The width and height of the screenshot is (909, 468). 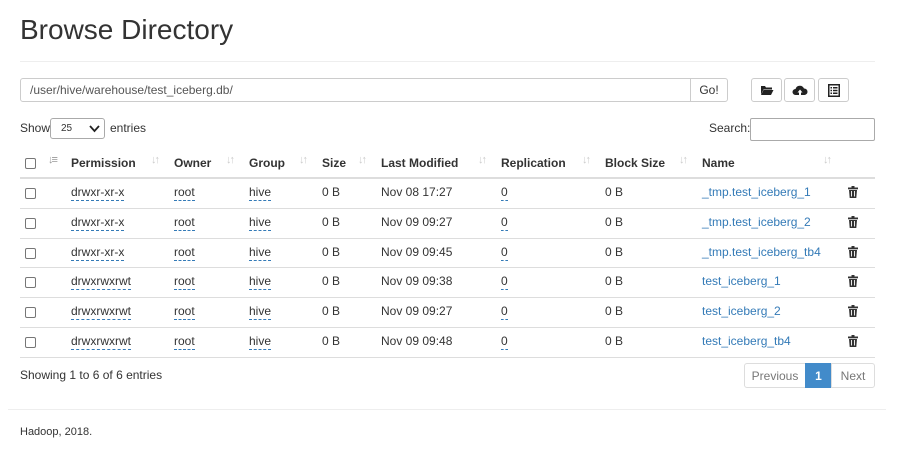 What do you see at coordinates (35, 128) in the screenshot?
I see `show-label: Show` at bounding box center [35, 128].